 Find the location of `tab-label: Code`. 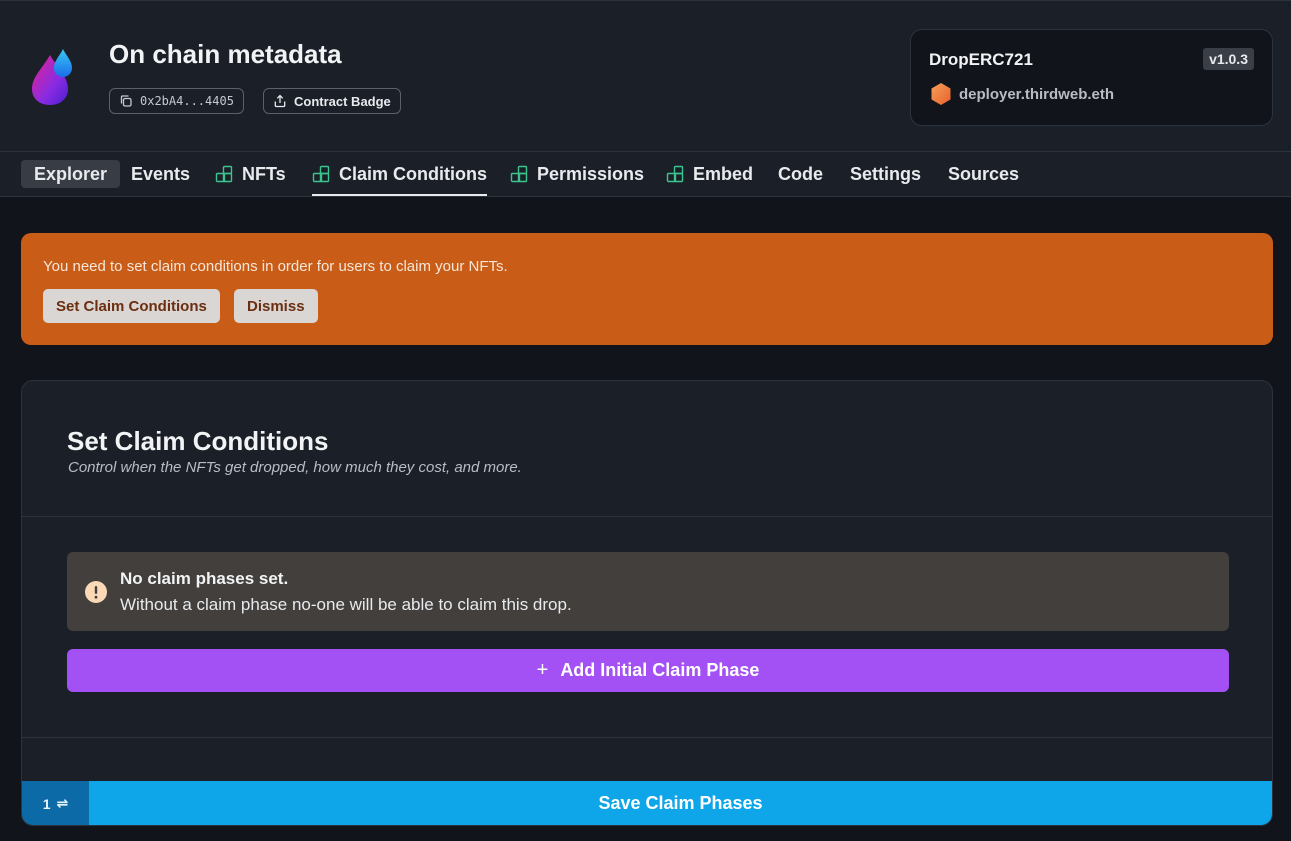

tab-label: Code is located at coordinates (800, 173).